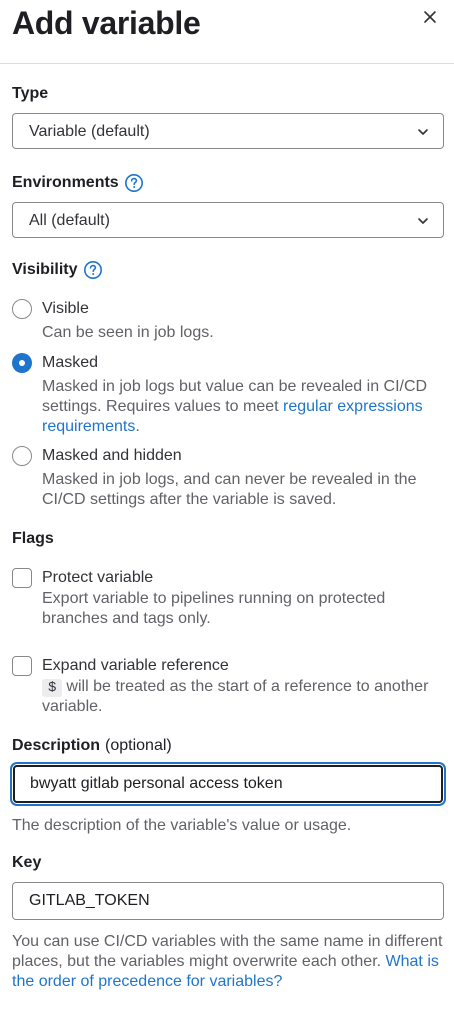 Image resolution: width=454 pixels, height=1024 pixels. I want to click on visibility-masked-hidden-radio, so click(22, 456).